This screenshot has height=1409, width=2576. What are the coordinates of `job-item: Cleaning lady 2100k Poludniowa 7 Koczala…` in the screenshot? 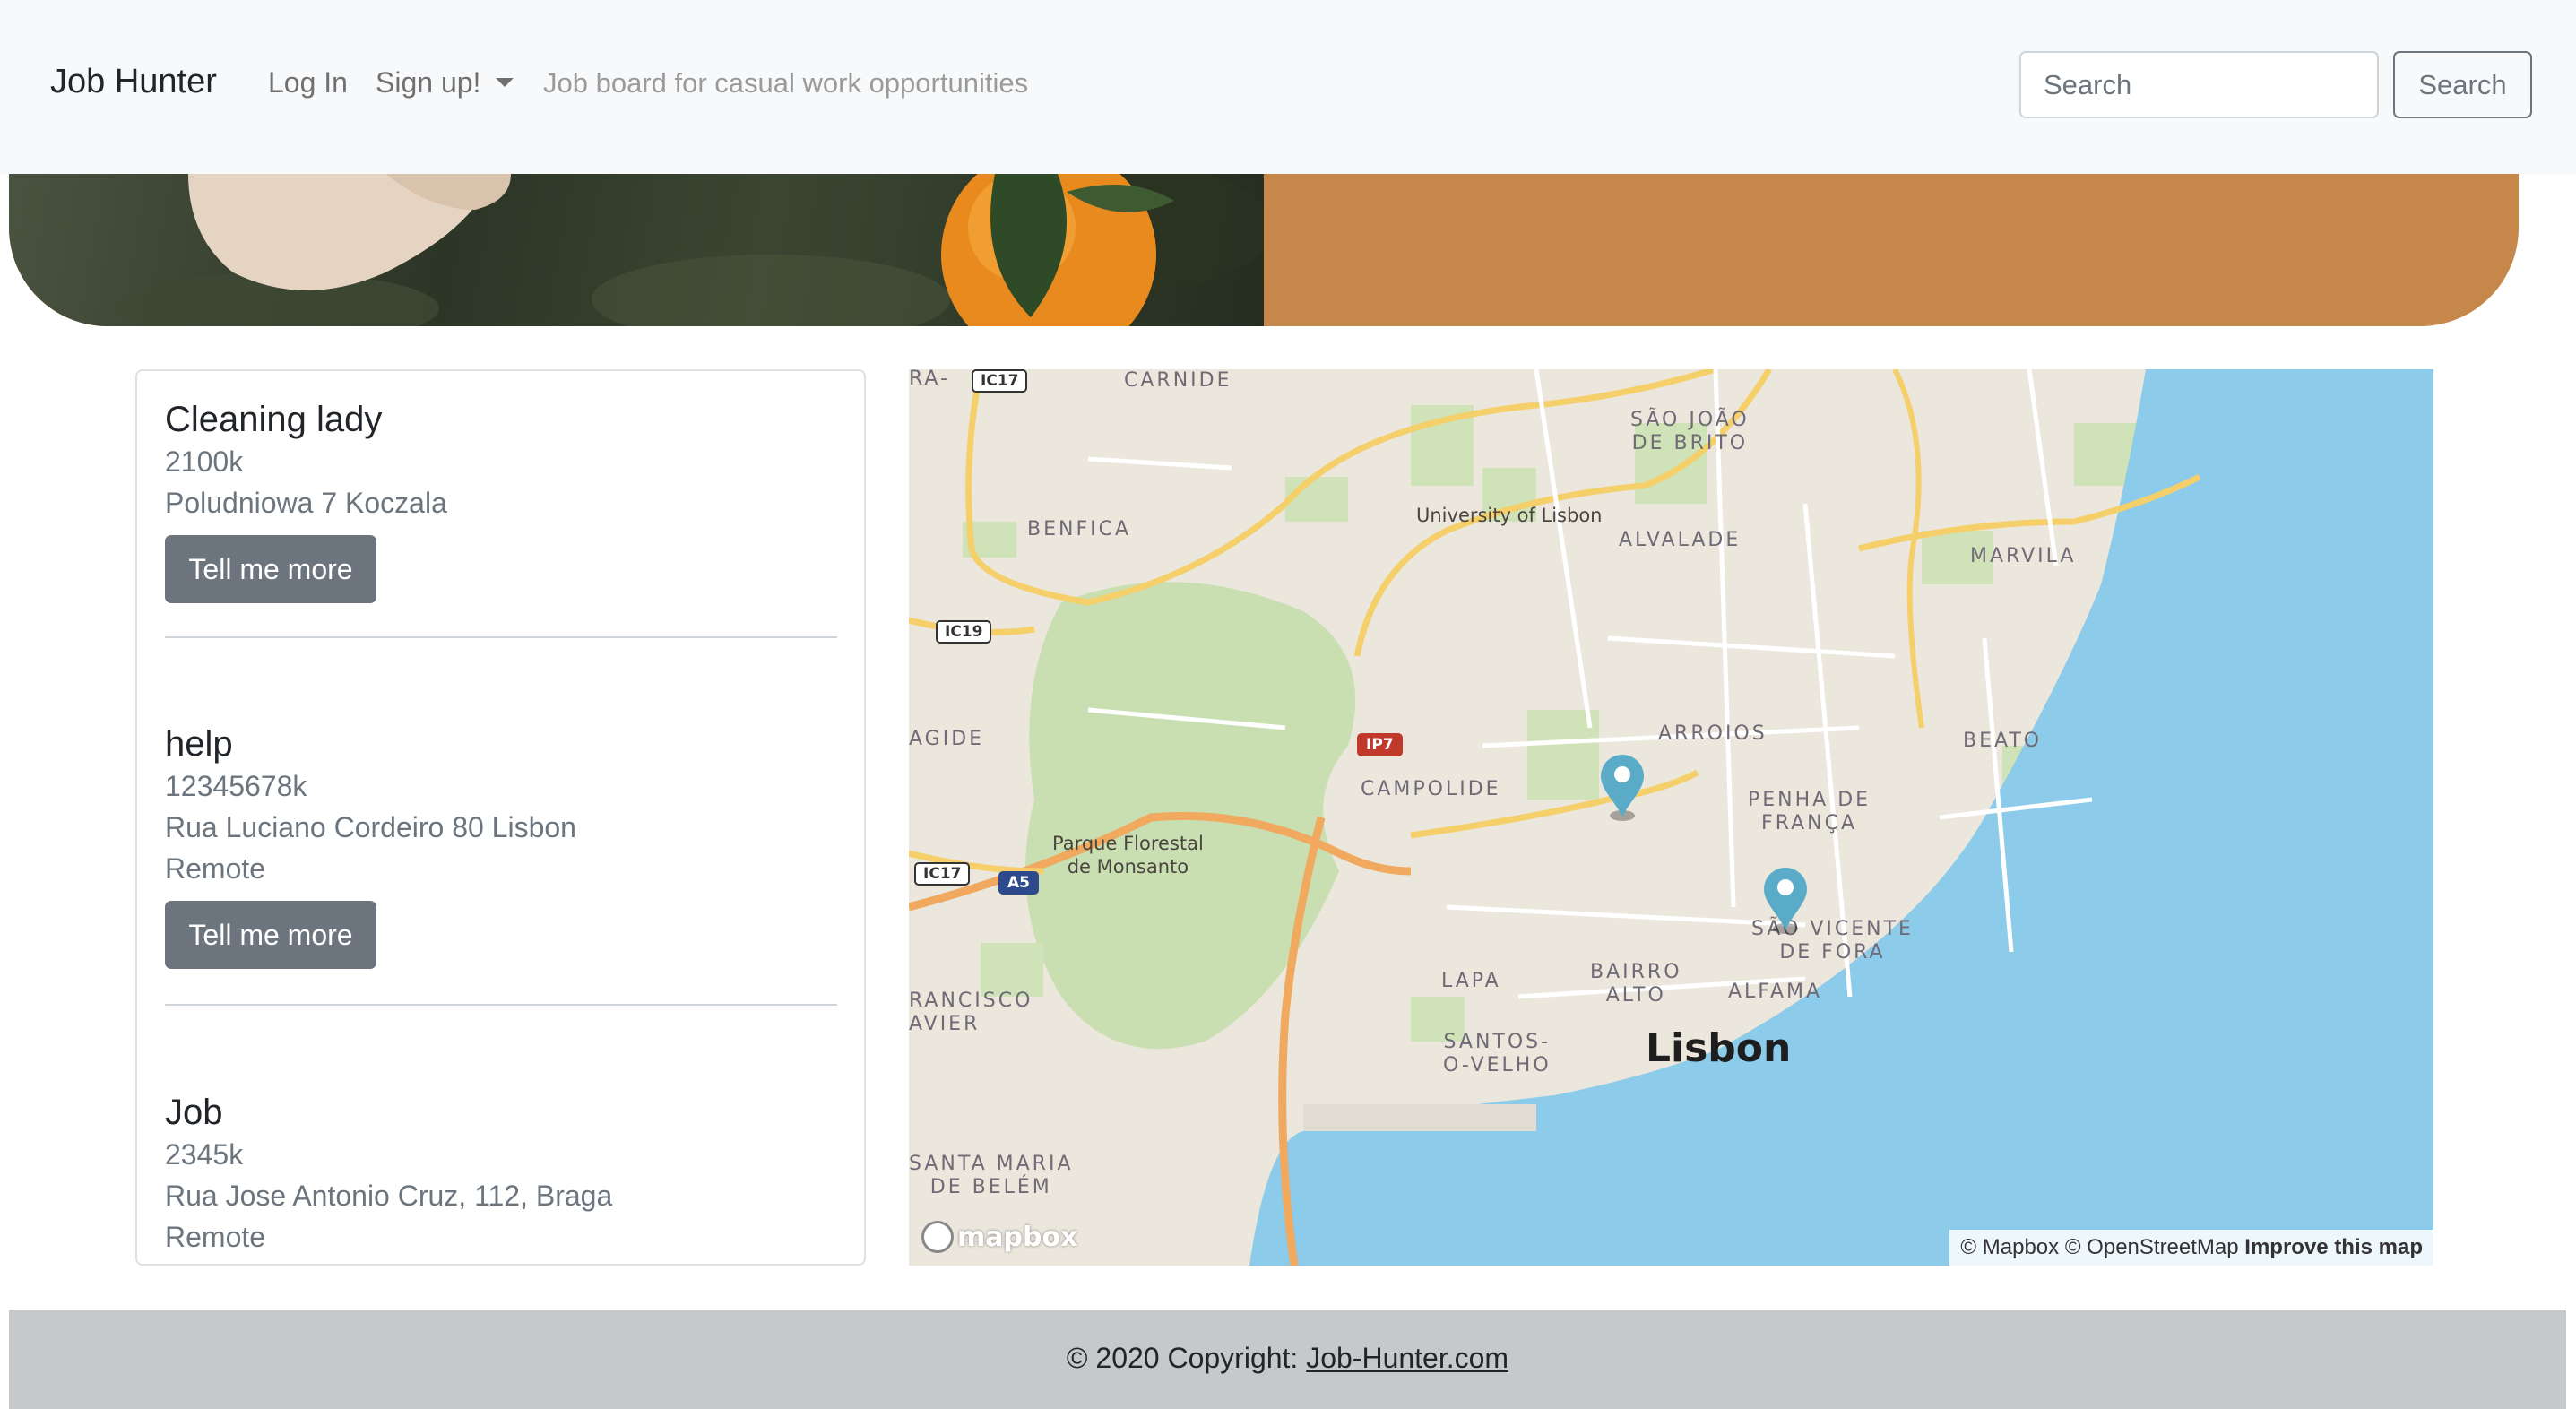 It's located at (501, 500).